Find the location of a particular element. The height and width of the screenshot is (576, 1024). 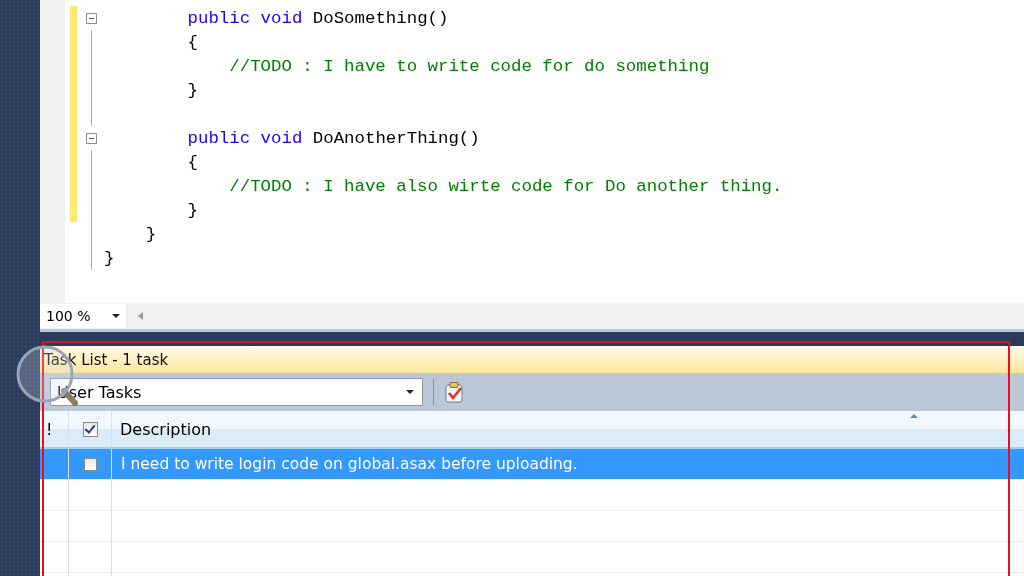

code-line: //TODO : I have to write code for do something is located at coordinates (469, 66).